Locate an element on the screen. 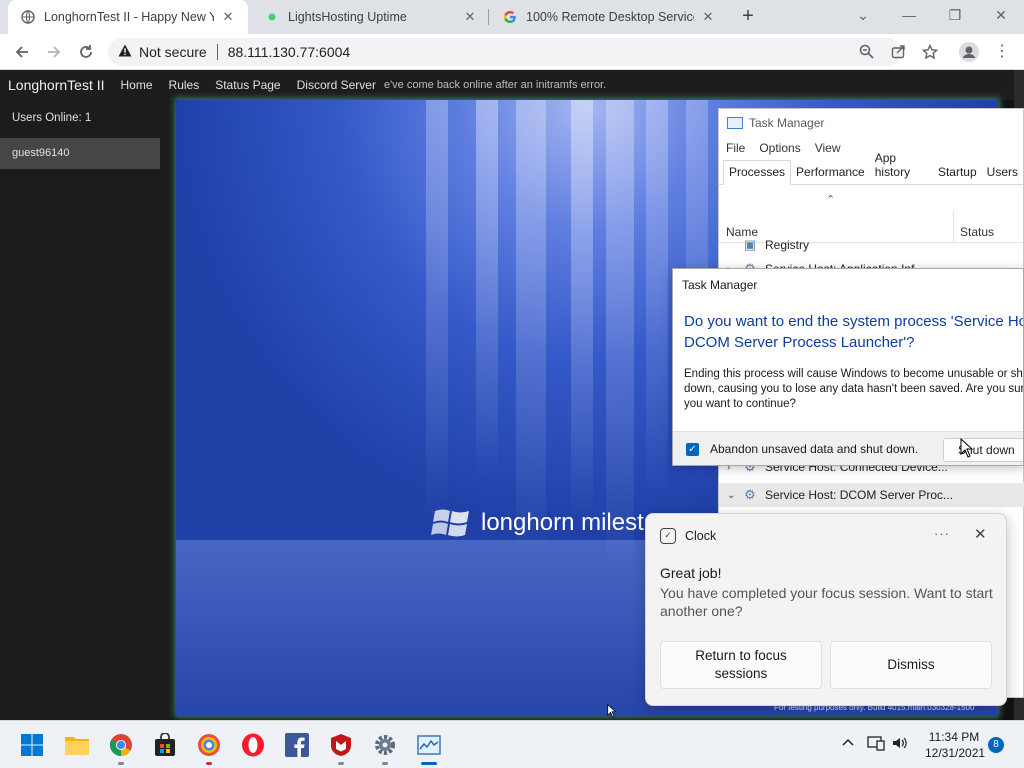 The height and width of the screenshot is (768, 1024). close-window-button: ✕ is located at coordinates (1001, 15).